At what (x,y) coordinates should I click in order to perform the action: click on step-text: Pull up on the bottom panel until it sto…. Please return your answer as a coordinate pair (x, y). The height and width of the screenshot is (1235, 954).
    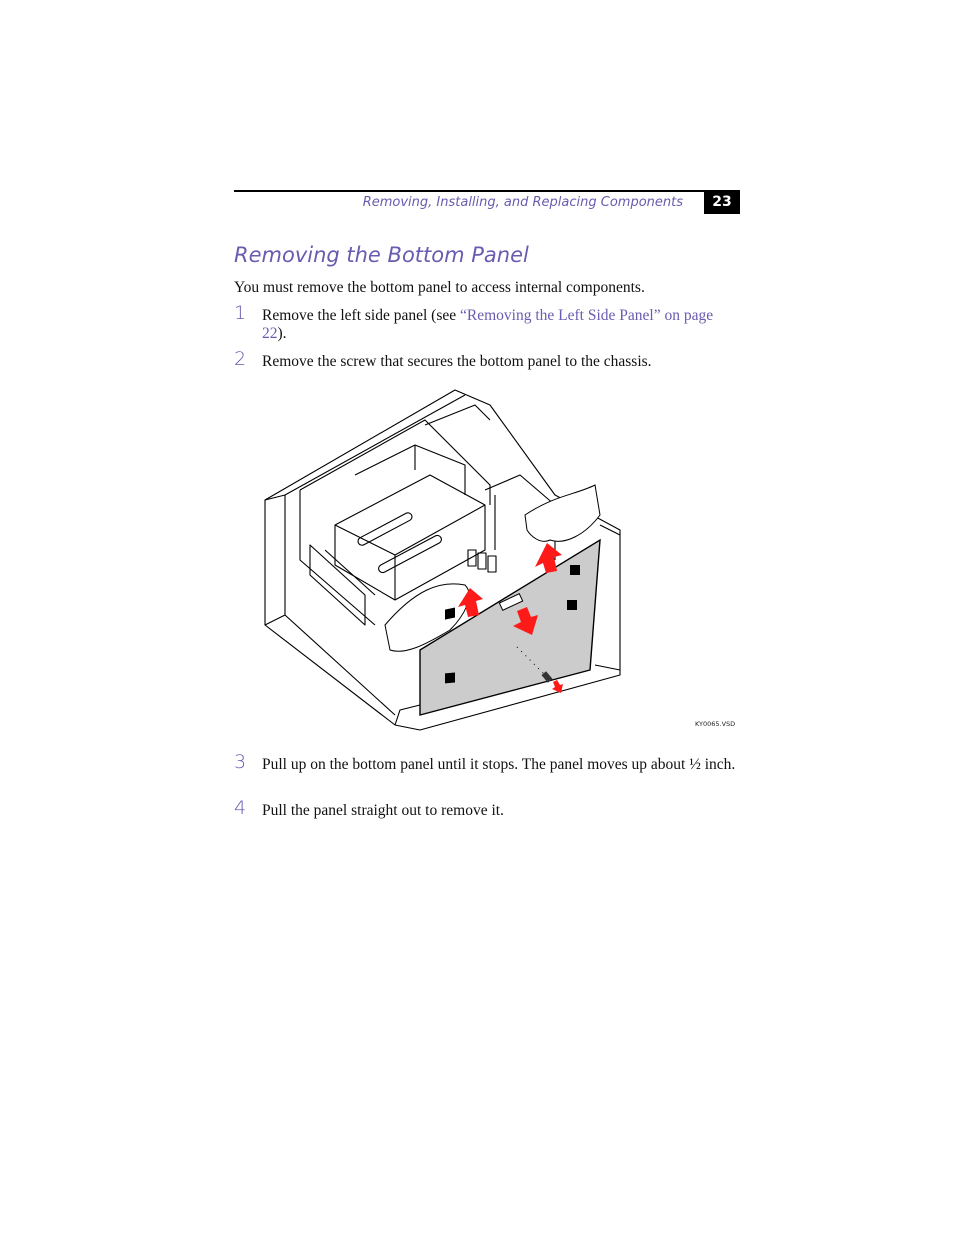
    Looking at the image, I should click on (499, 764).